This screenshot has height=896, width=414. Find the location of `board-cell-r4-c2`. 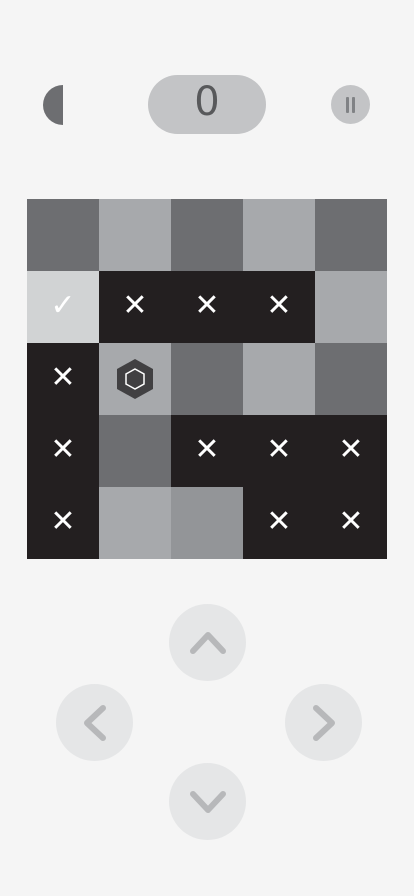

board-cell-r4-c2 is located at coordinates (135, 451).